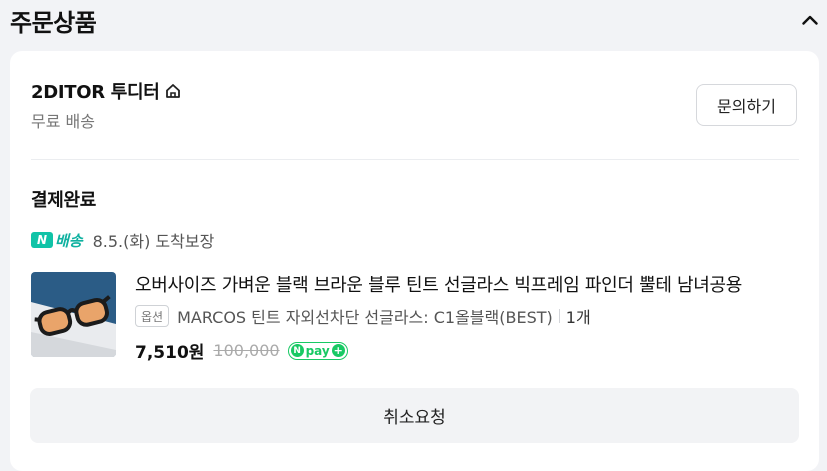 Image resolution: width=827 pixels, height=471 pixels. I want to click on product-option: 옵션 MARCOS 틴트 자외선차단 선글라스: C1올블랙(BEST) 1개, so click(363, 316).